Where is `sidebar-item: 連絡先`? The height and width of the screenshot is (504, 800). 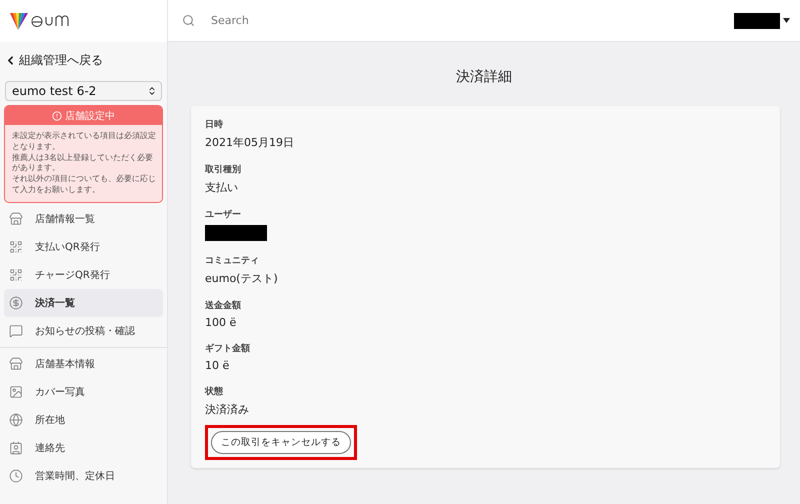 sidebar-item: 連絡先 is located at coordinates (83, 448).